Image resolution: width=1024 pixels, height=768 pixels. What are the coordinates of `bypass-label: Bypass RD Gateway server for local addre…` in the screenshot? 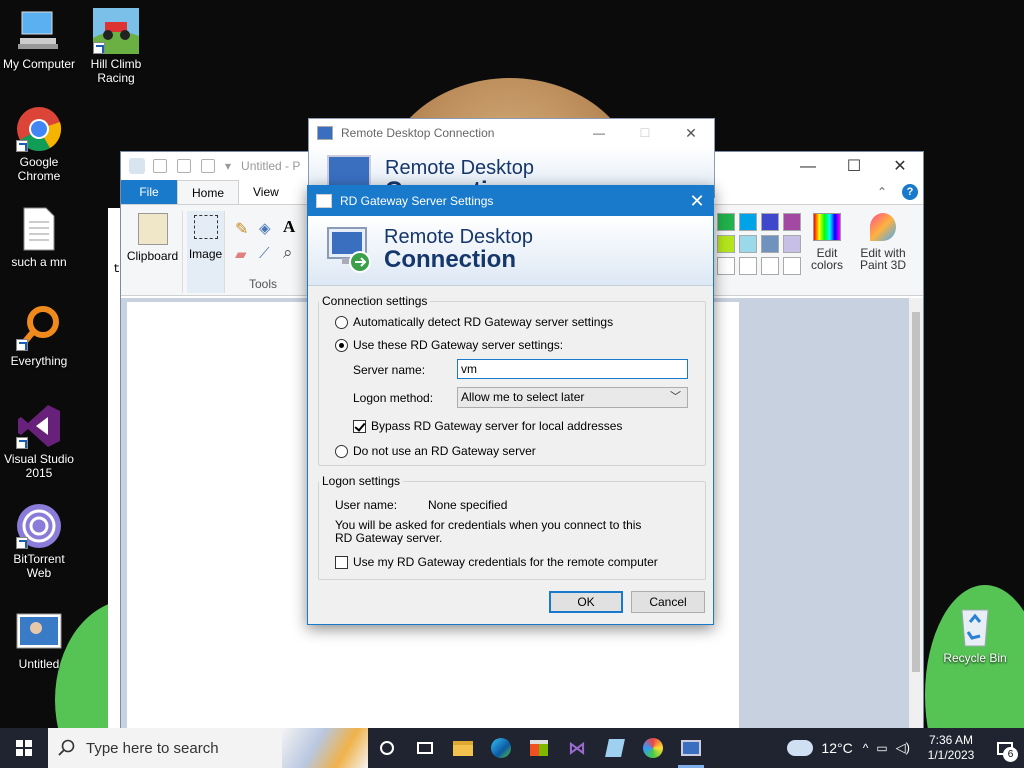 It's located at (497, 426).